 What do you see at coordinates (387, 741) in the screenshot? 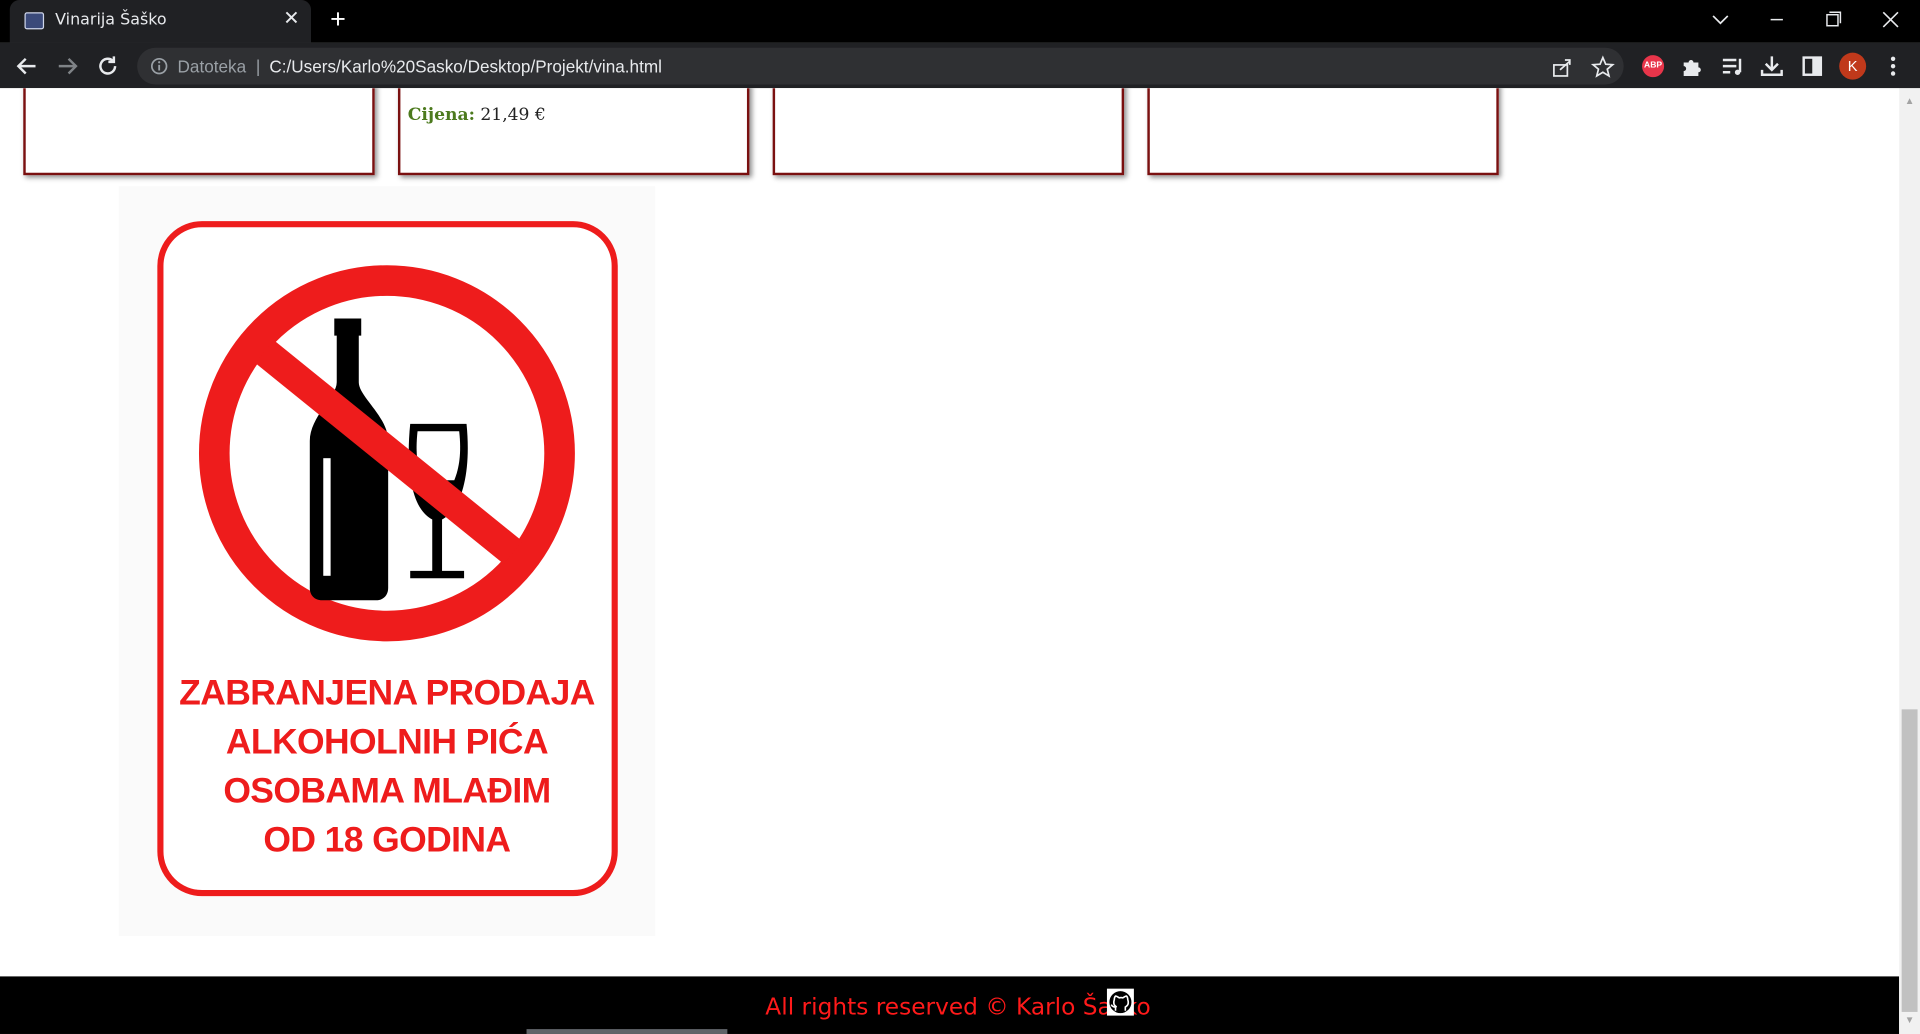
I see `sign-line-2: ALKOHOLNIH PIĆA` at bounding box center [387, 741].